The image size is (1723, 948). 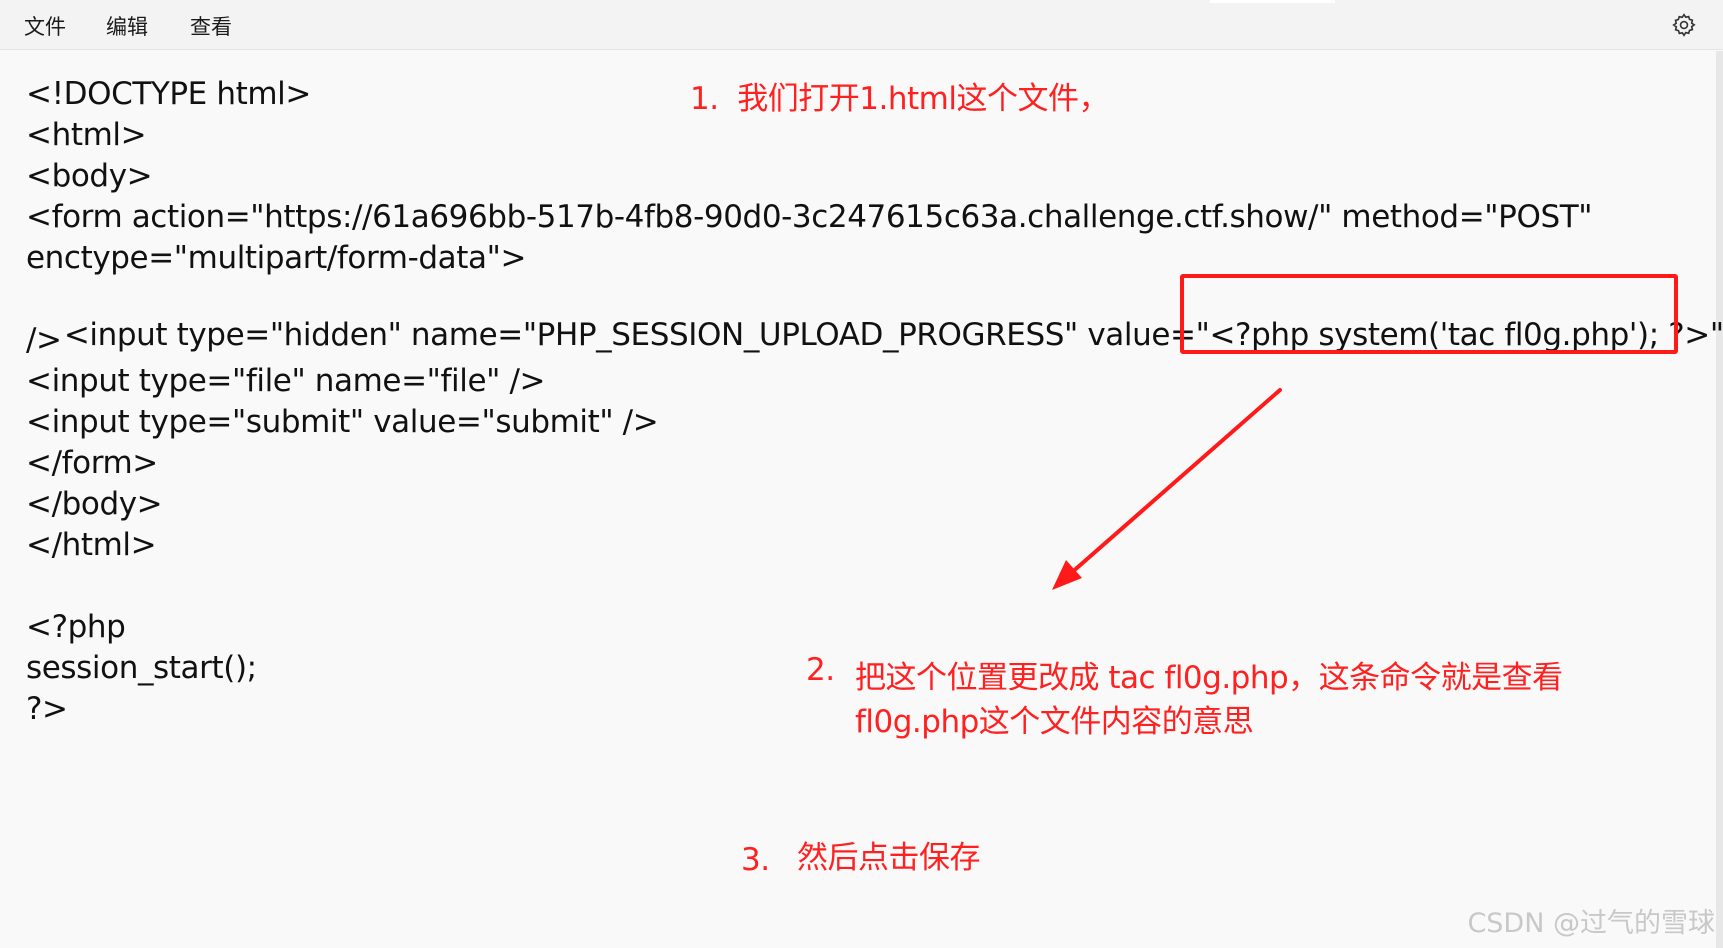 What do you see at coordinates (889, 858) in the screenshot?
I see `annotation-step-3-text: 然后点击保存` at bounding box center [889, 858].